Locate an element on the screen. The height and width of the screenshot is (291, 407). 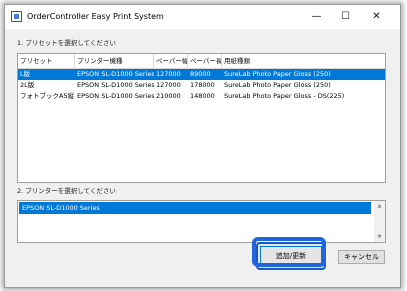
app-icon is located at coordinates (16, 16).